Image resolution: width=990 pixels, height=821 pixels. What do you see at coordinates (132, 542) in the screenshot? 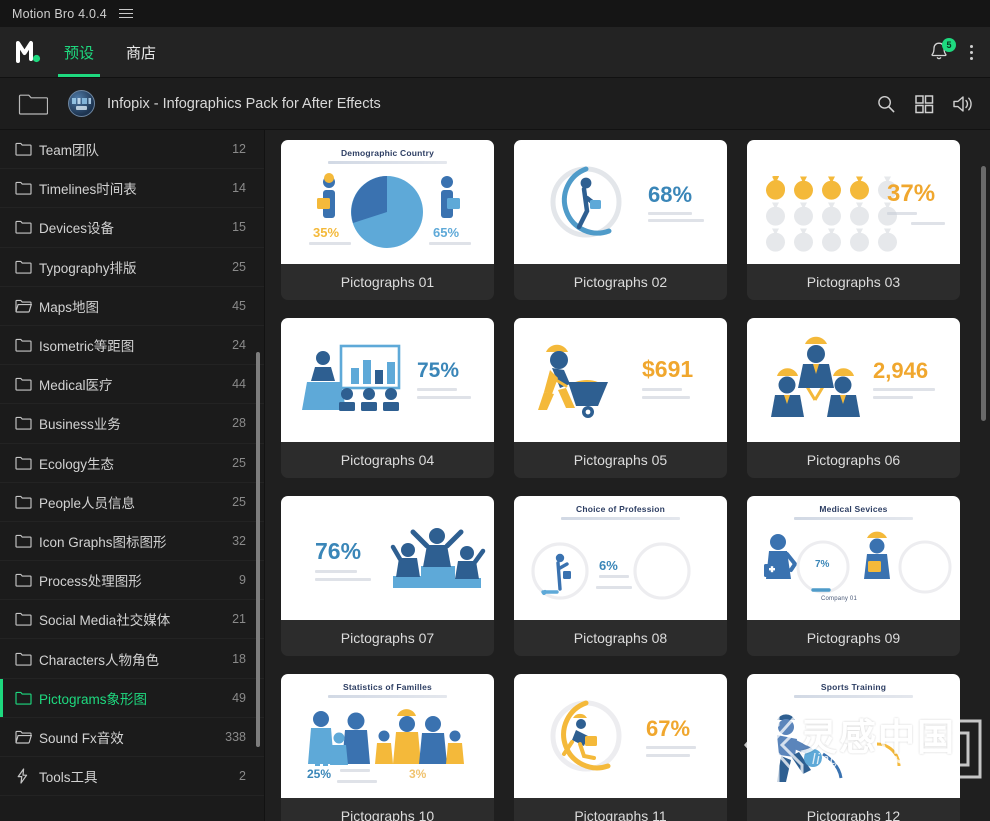
I see `sidebar-item-icon-graphs: Icon Graphs图标图形 32` at bounding box center [132, 542].